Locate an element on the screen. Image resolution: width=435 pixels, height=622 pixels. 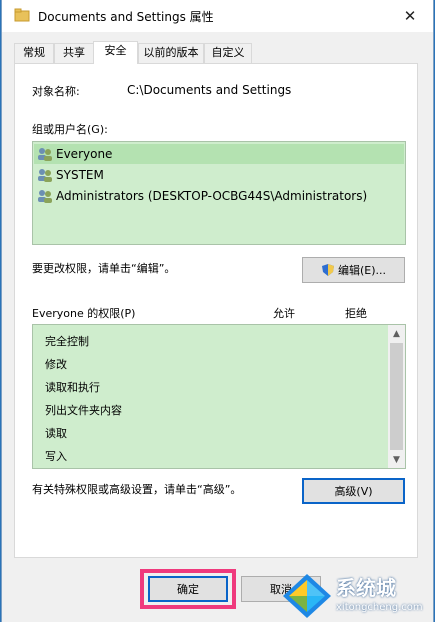
object-name-value: C:\Documents and Settings is located at coordinates (209, 90).